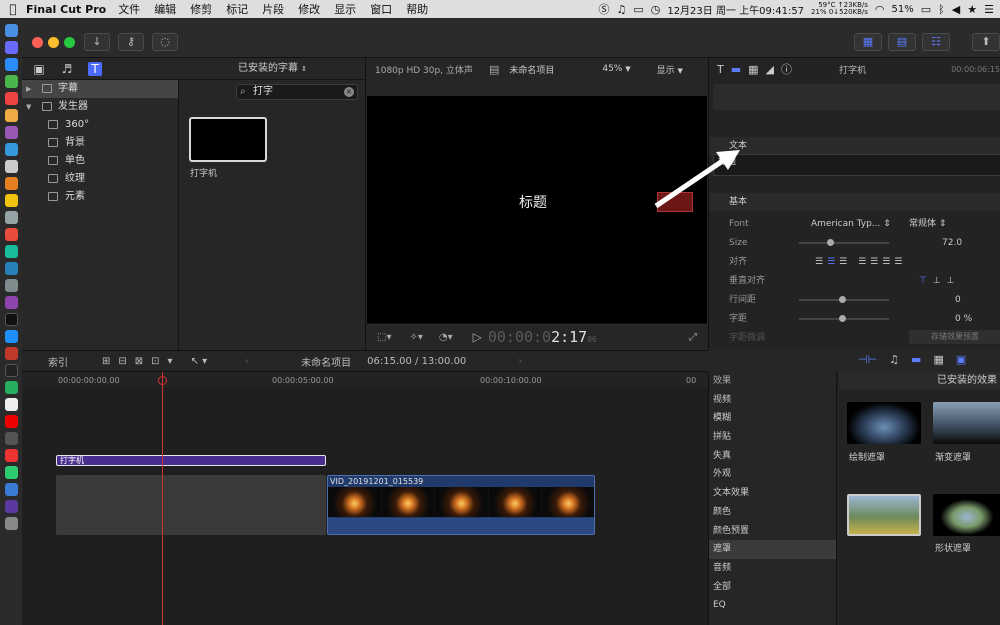  What do you see at coordinates (966, 423) in the screenshot?
I see `gradient-mask-thumbnail` at bounding box center [966, 423].